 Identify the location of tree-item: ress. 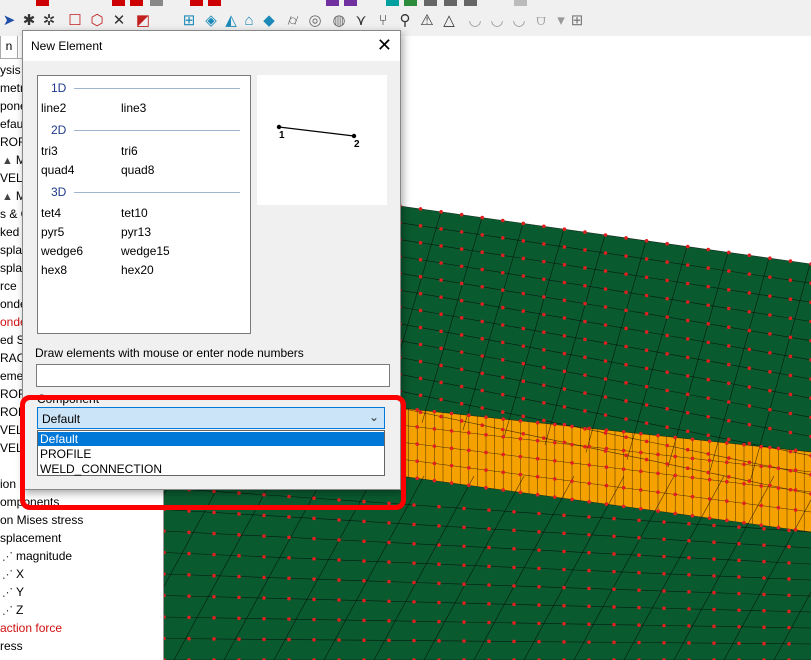
(11, 646).